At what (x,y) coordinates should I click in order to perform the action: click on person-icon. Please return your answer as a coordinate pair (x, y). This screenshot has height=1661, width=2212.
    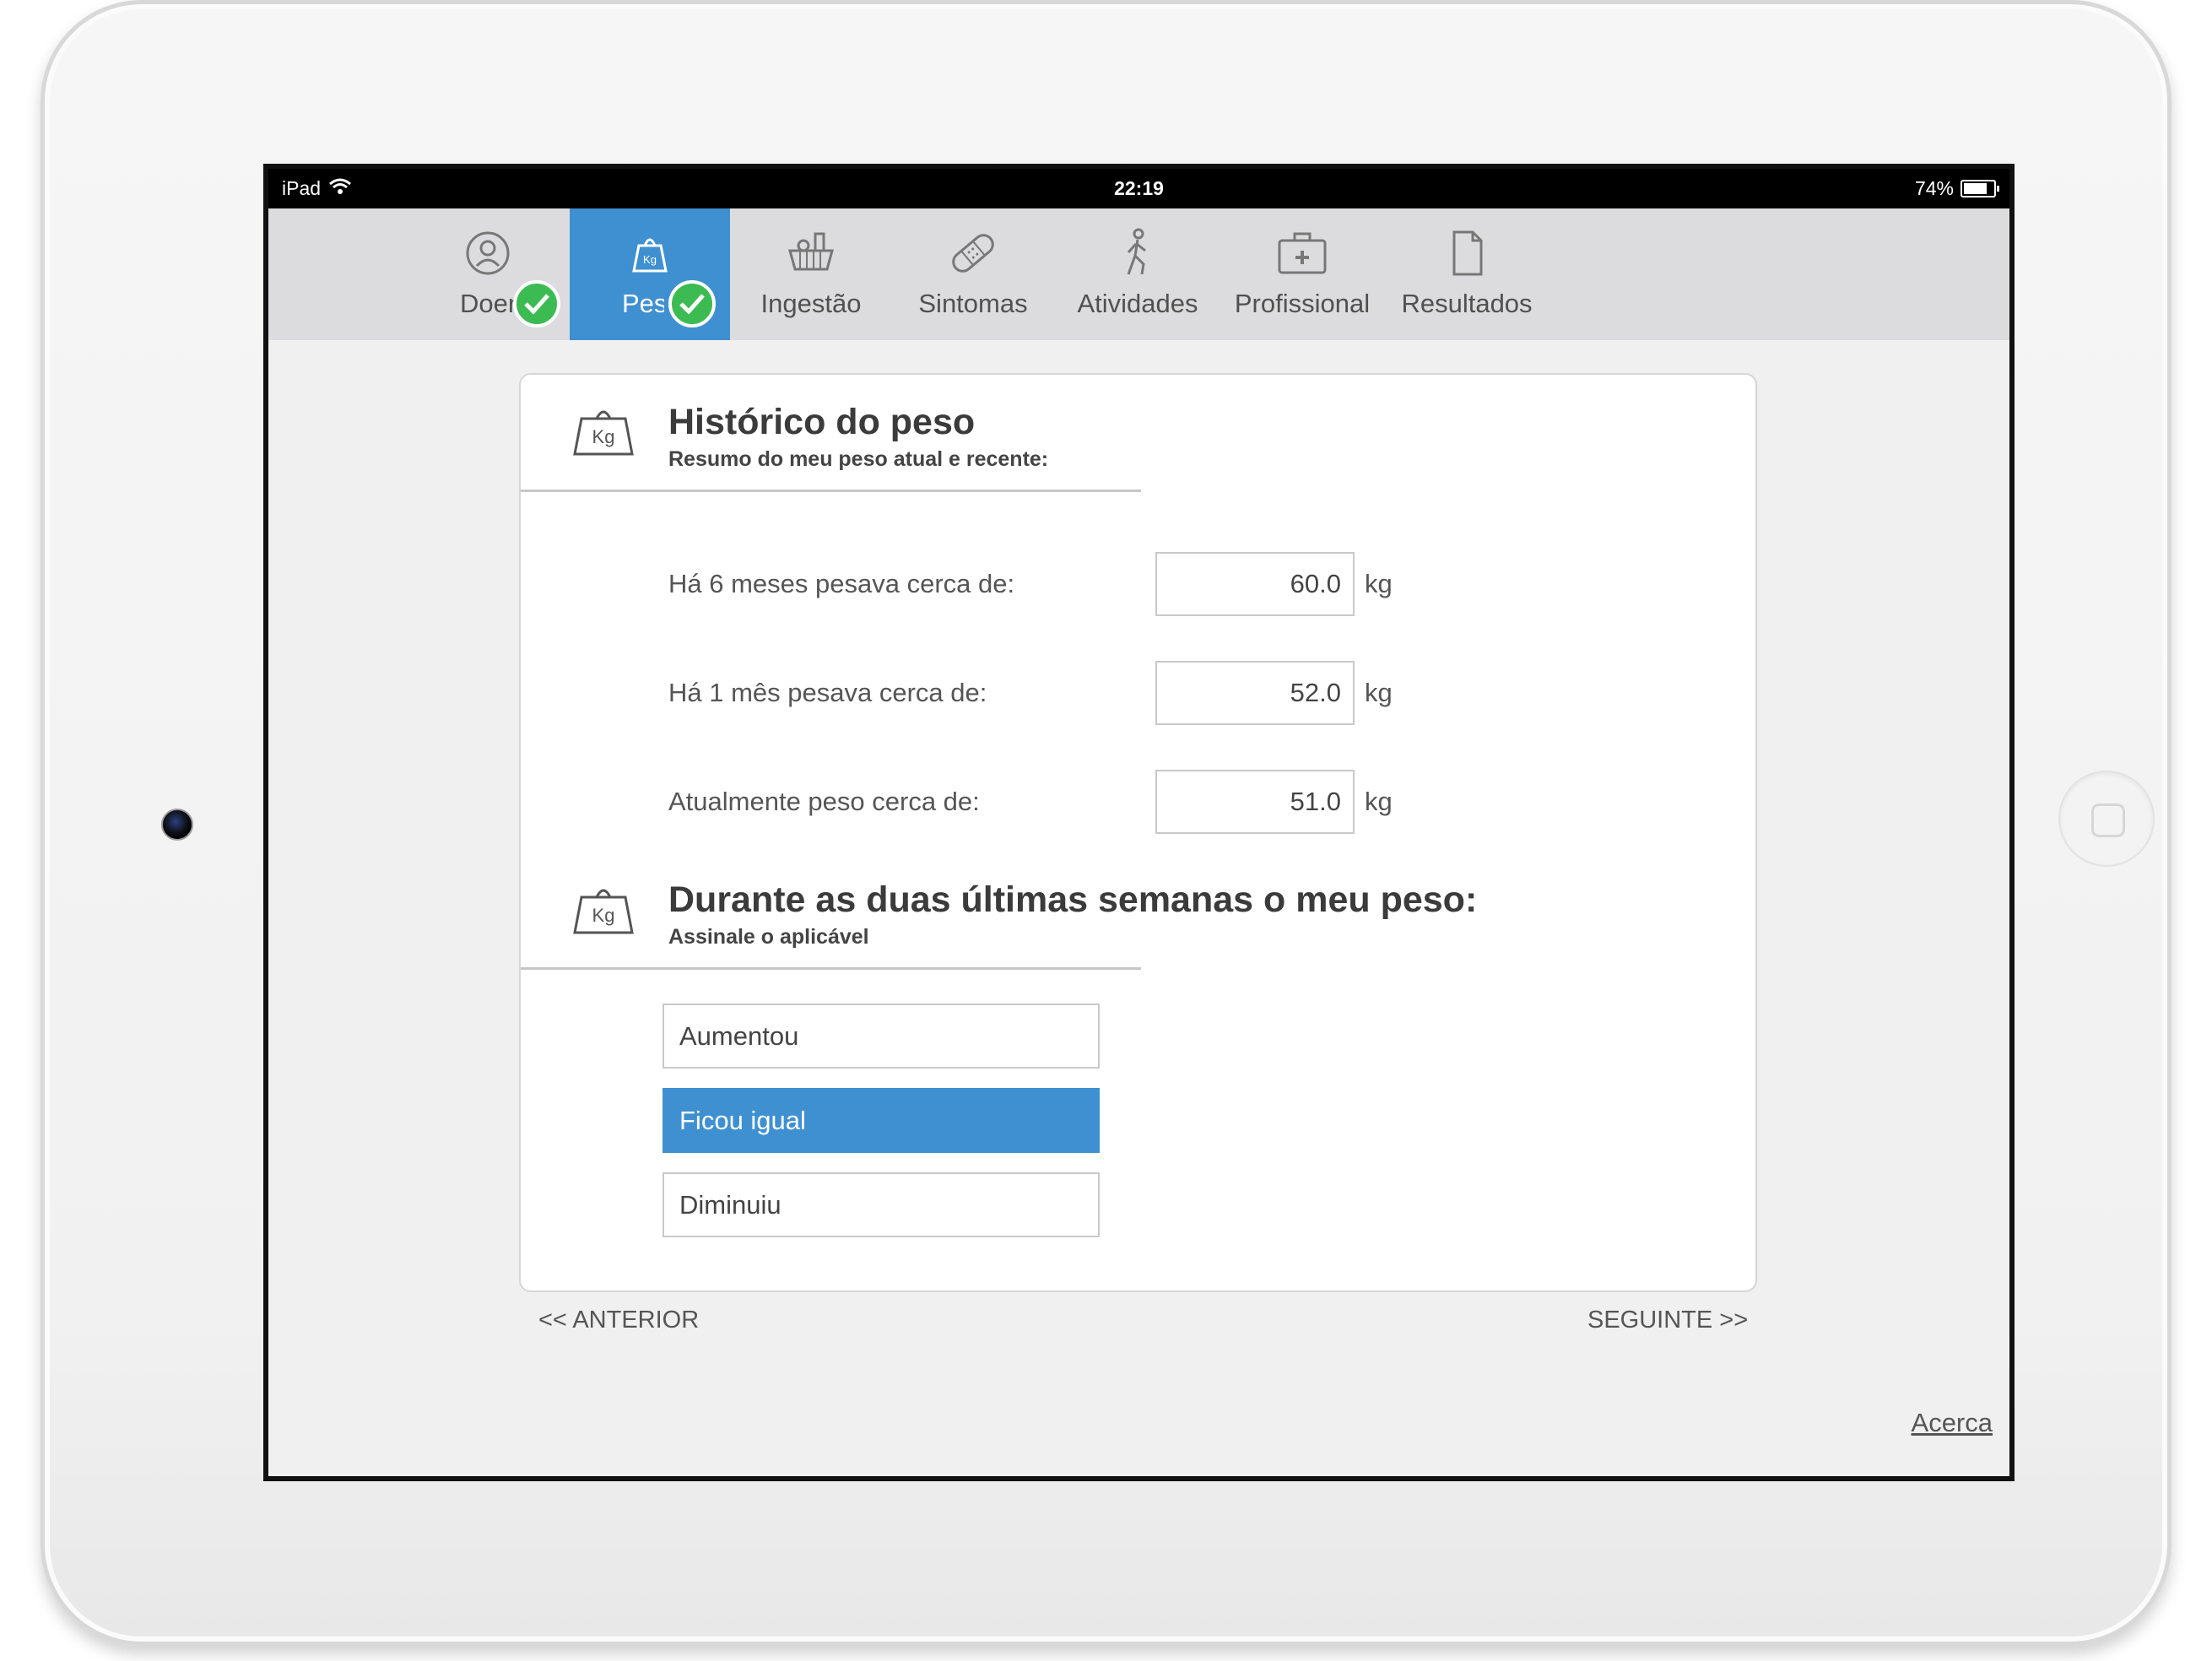
    Looking at the image, I should click on (488, 253).